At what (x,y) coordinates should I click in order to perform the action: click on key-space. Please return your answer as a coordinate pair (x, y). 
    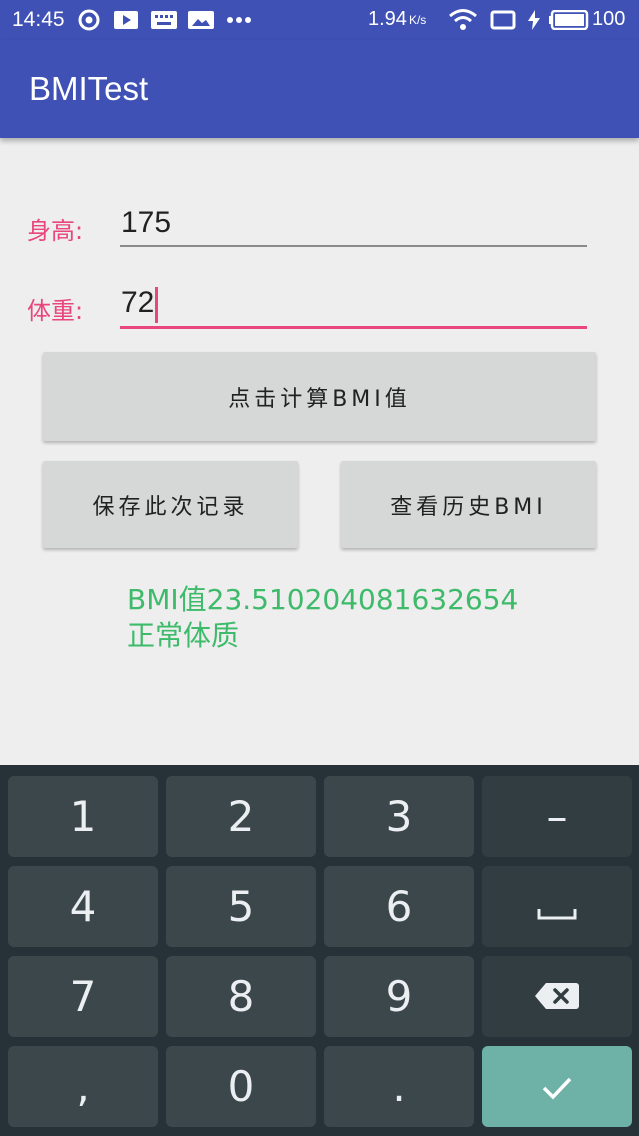
    Looking at the image, I should click on (557, 906).